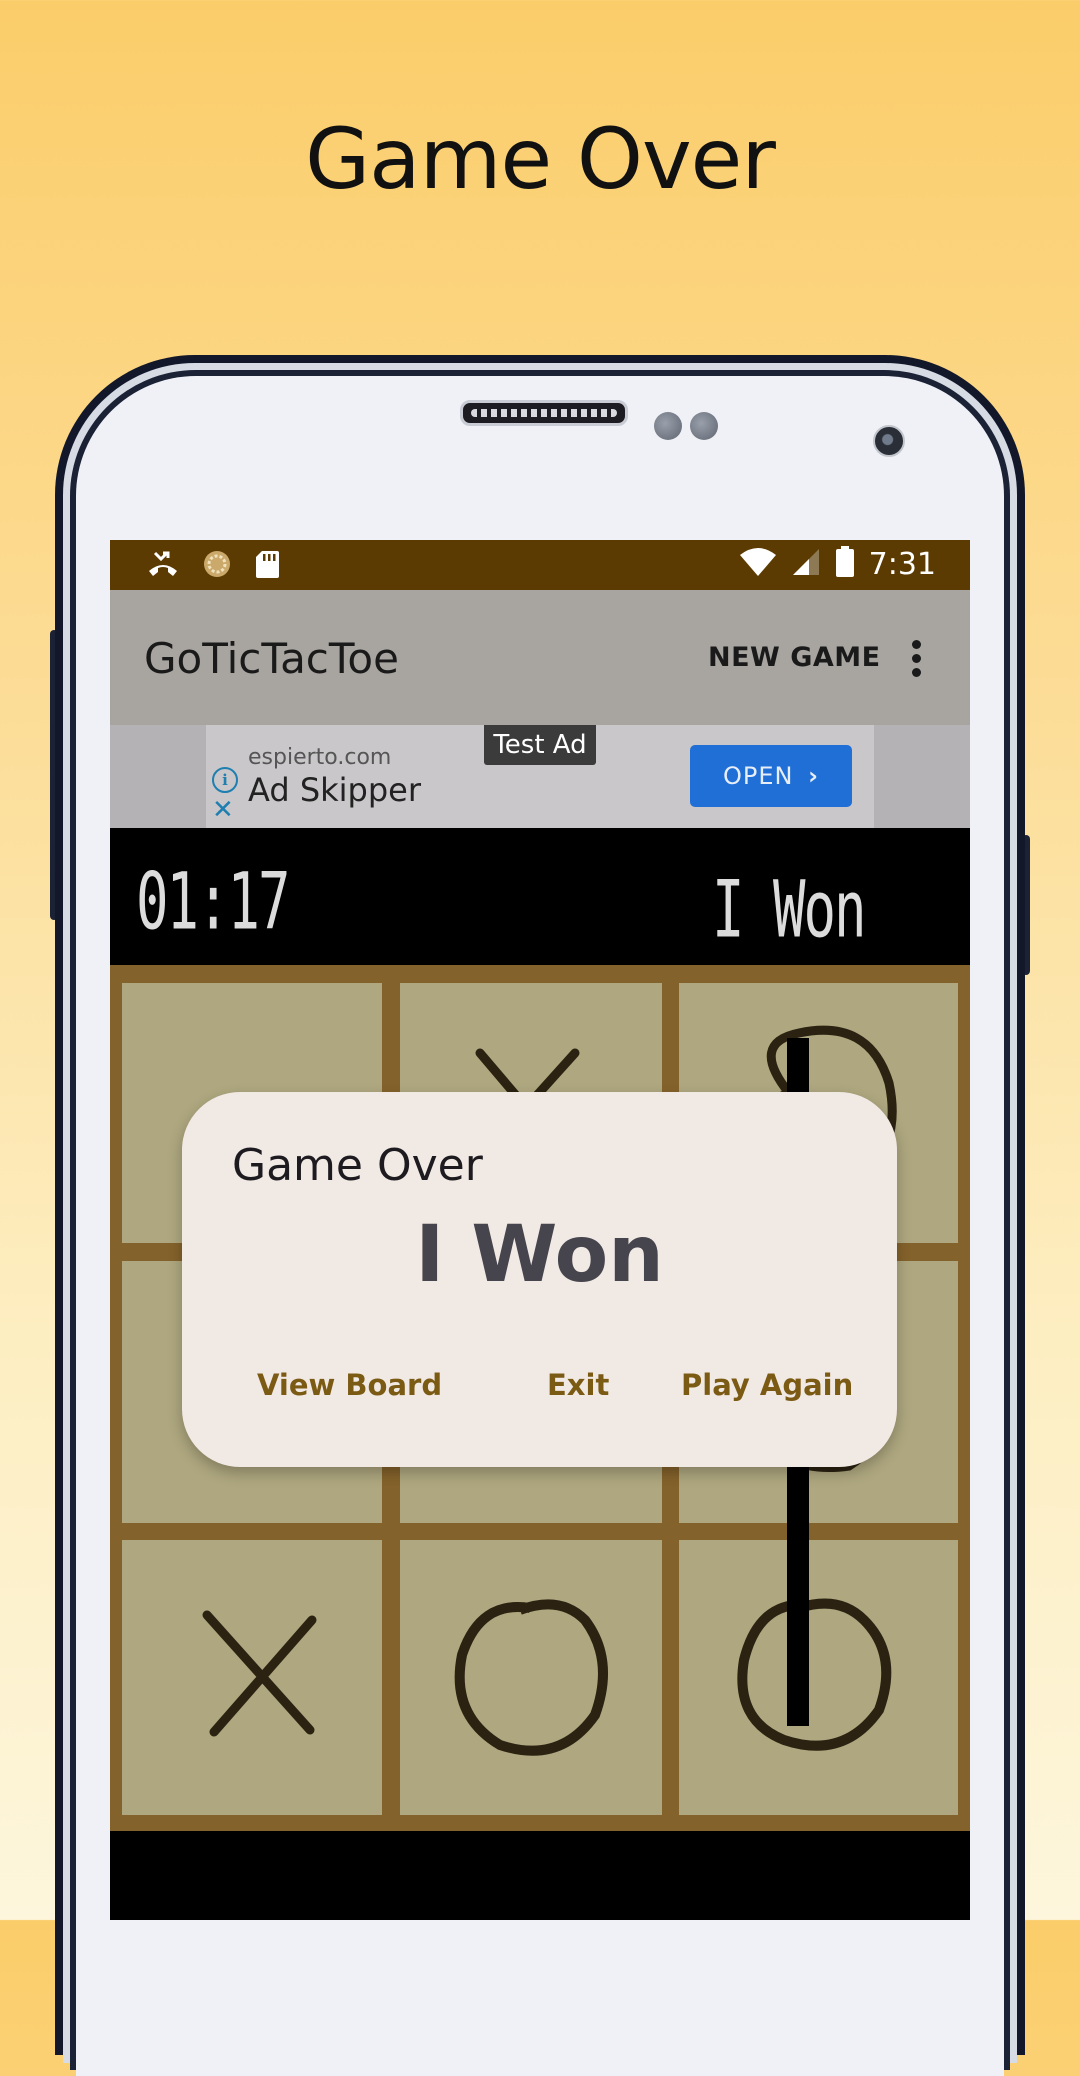  I want to click on ad-domain: espierto.com, so click(320, 757).